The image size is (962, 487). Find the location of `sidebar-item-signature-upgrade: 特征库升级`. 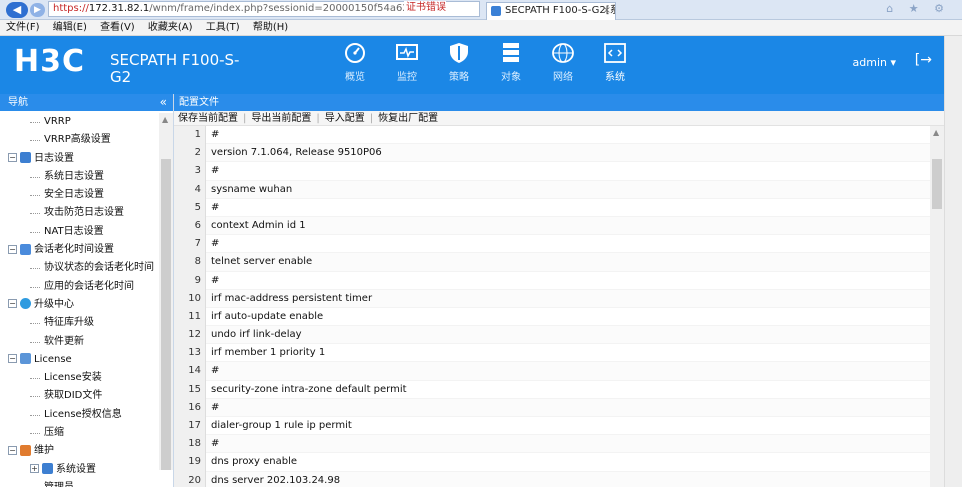

sidebar-item-signature-upgrade: 特征库升级 is located at coordinates (86, 323).